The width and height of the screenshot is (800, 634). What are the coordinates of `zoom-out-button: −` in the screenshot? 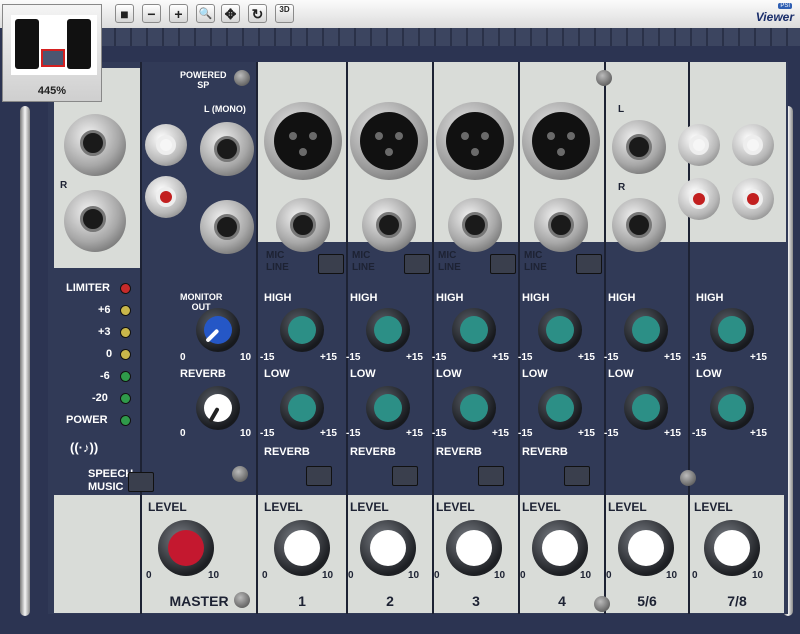 It's located at (151, 13).